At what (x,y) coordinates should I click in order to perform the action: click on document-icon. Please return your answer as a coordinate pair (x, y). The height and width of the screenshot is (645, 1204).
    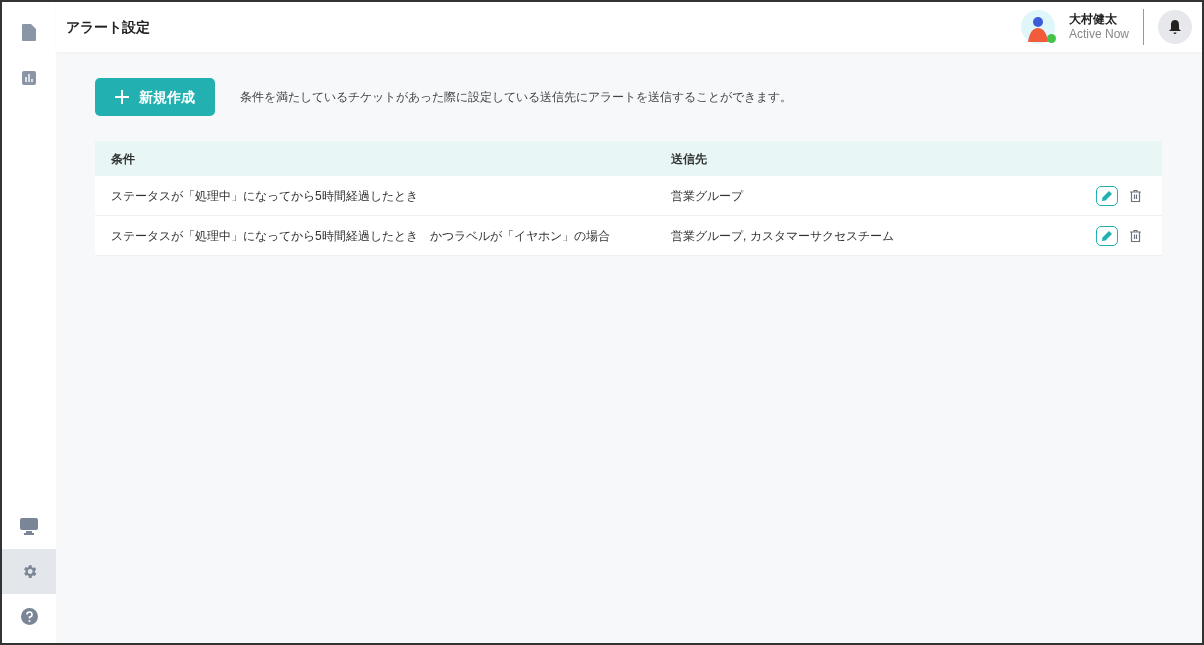
    Looking at the image, I should click on (29, 32).